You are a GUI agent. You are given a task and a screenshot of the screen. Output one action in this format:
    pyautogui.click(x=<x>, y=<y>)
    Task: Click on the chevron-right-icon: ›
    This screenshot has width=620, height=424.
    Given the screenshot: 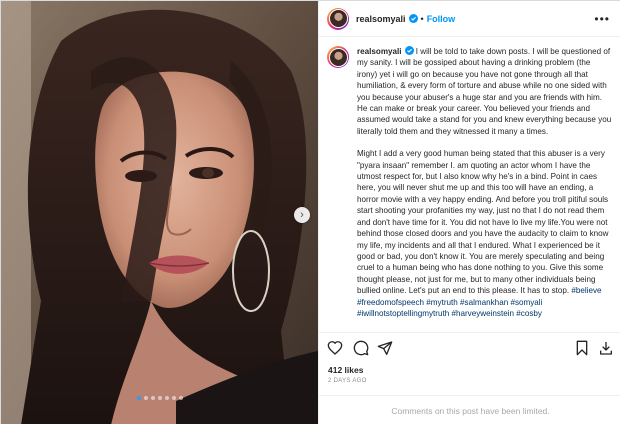 What is the action you would take?
    pyautogui.click(x=302, y=214)
    